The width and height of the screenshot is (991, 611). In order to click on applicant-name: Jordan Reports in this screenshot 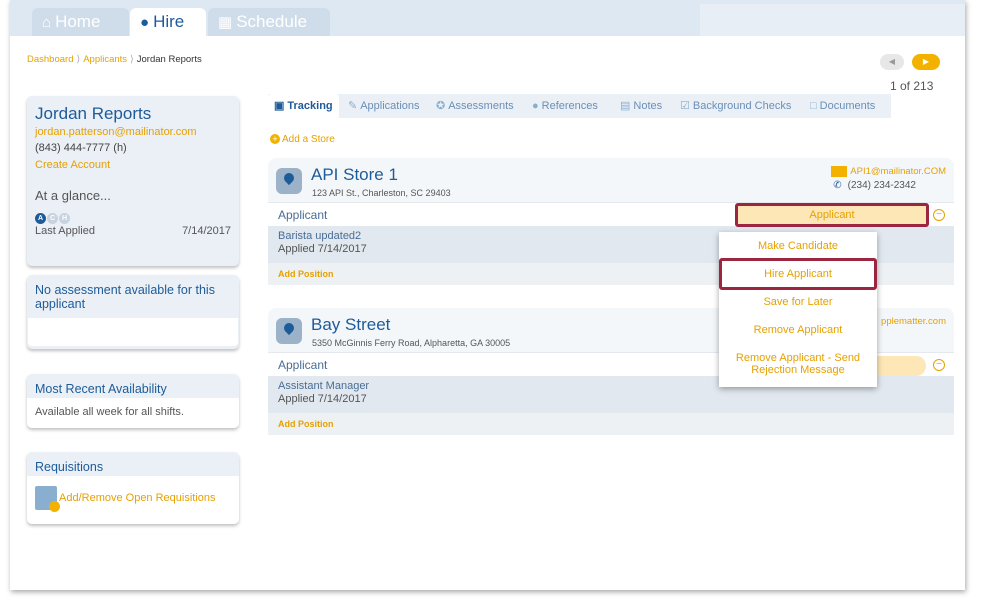, I will do `click(93, 113)`.